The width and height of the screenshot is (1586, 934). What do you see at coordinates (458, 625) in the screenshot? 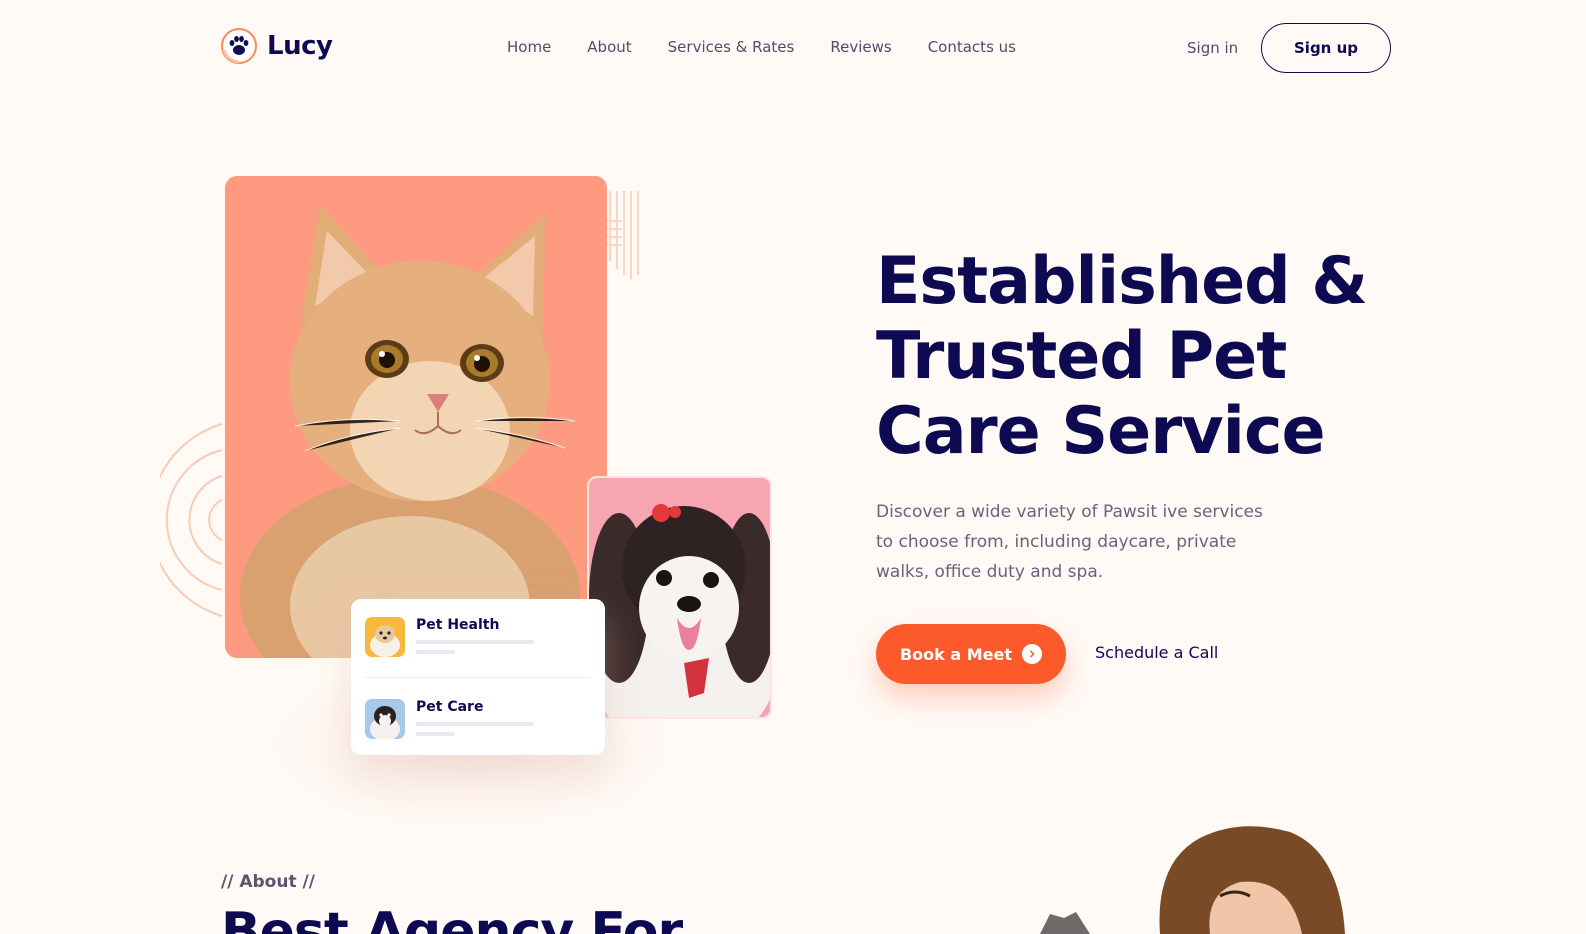
I see `service-title: Pet Health` at bounding box center [458, 625].